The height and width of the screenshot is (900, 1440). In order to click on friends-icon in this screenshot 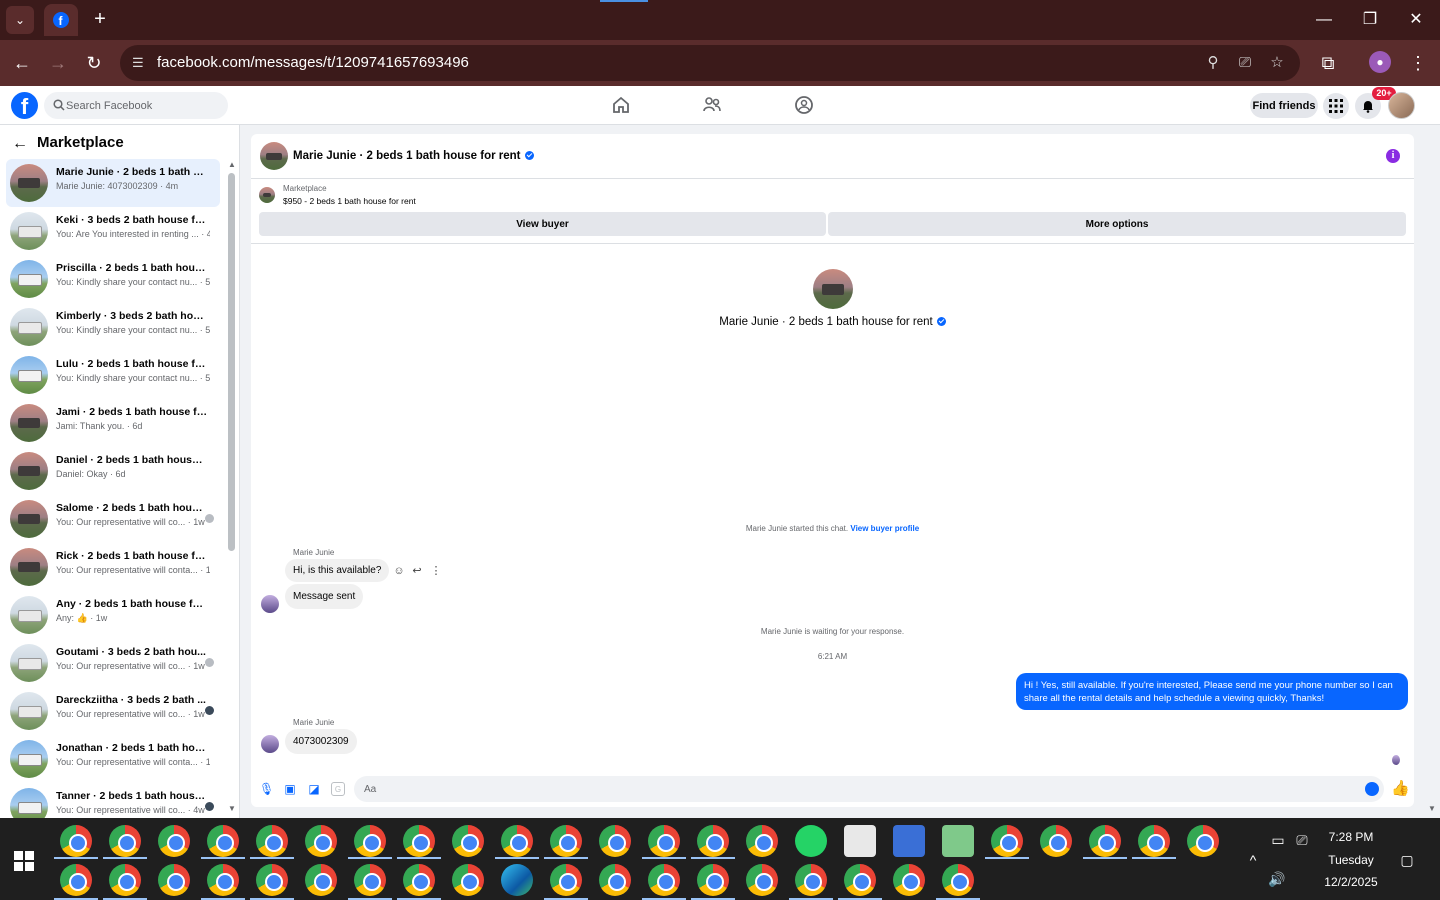, I will do `click(712, 105)`.